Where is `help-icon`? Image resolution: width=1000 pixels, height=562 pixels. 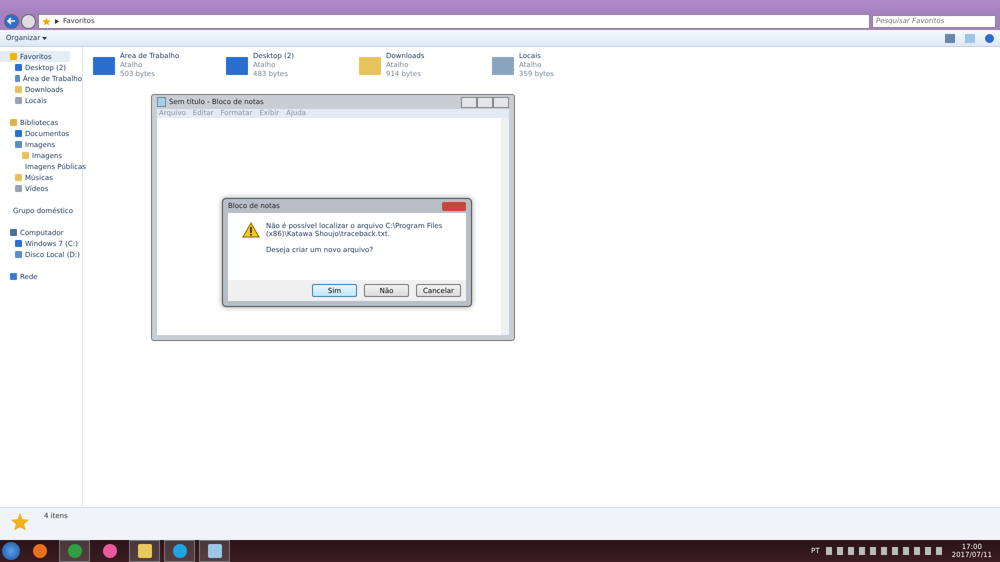
help-icon is located at coordinates (989, 38).